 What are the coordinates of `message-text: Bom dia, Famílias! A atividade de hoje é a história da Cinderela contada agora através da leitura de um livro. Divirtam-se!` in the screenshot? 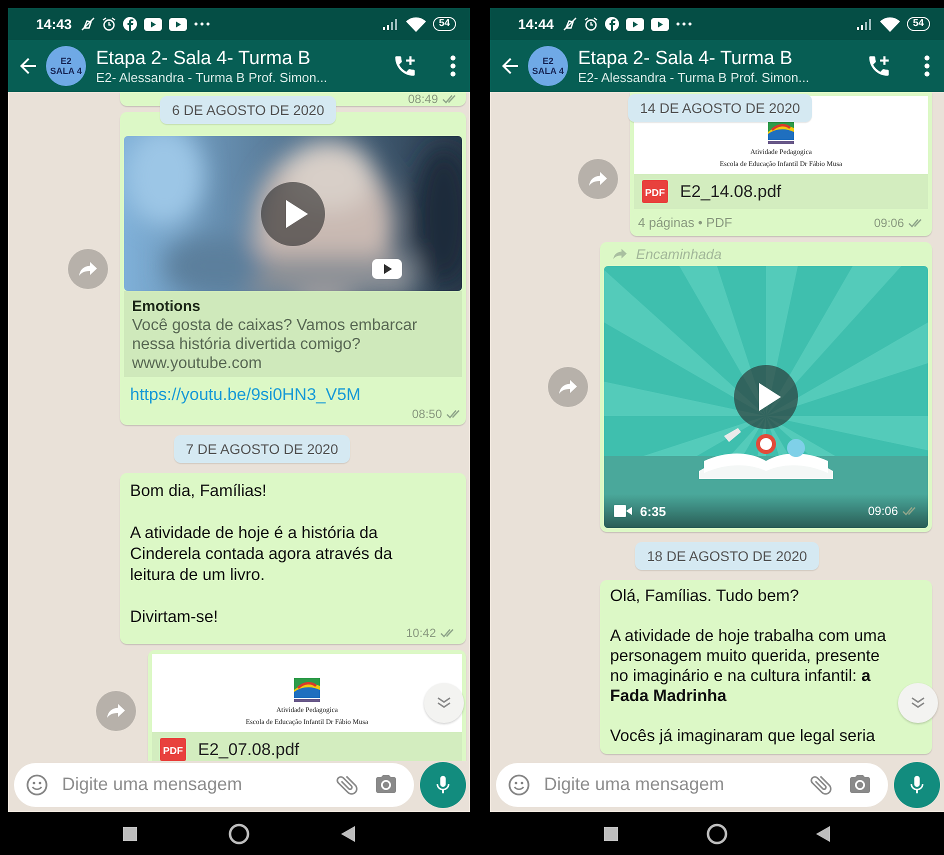 It's located at (261, 554).